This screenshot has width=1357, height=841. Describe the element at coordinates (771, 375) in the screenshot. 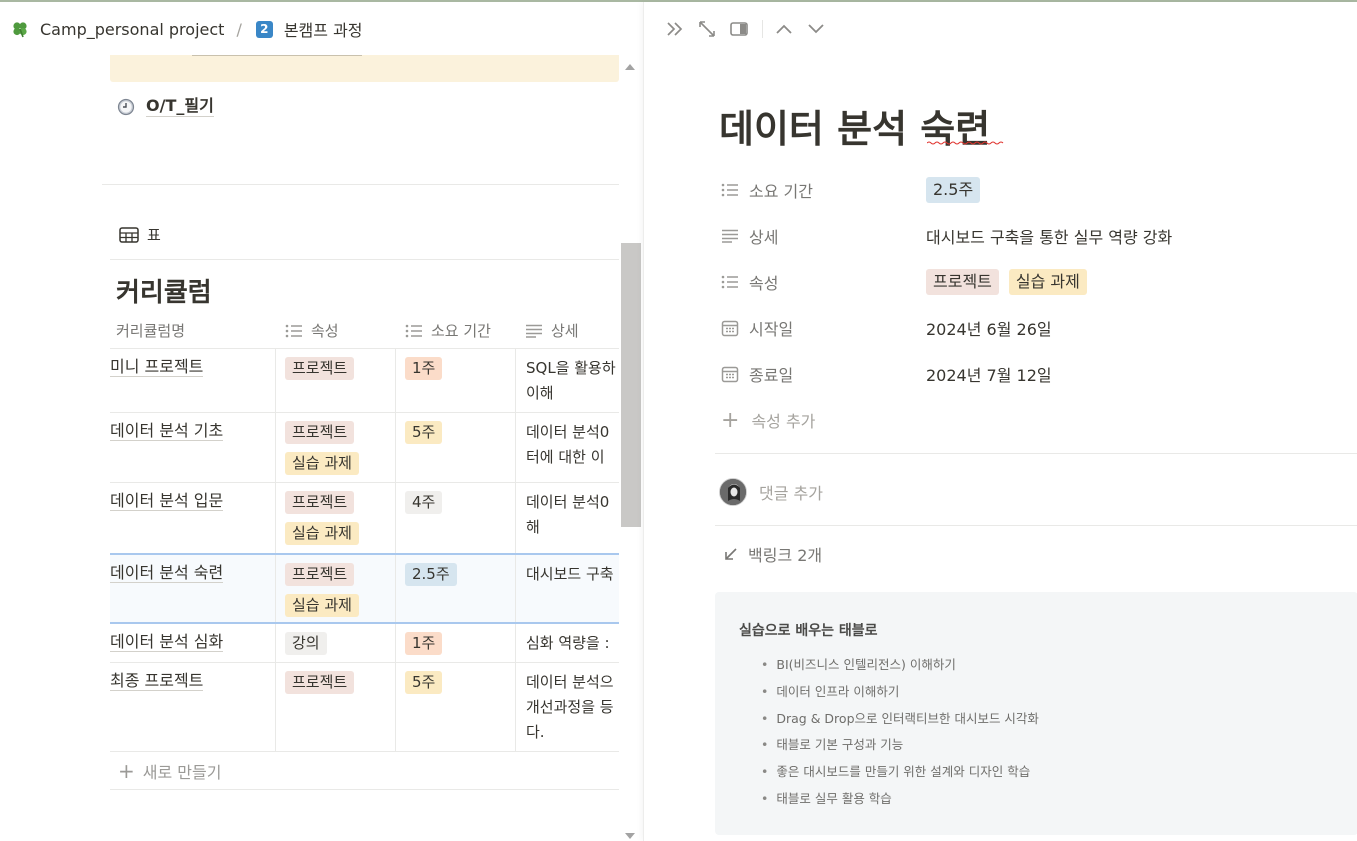

I see `property-label: 종료일` at that location.